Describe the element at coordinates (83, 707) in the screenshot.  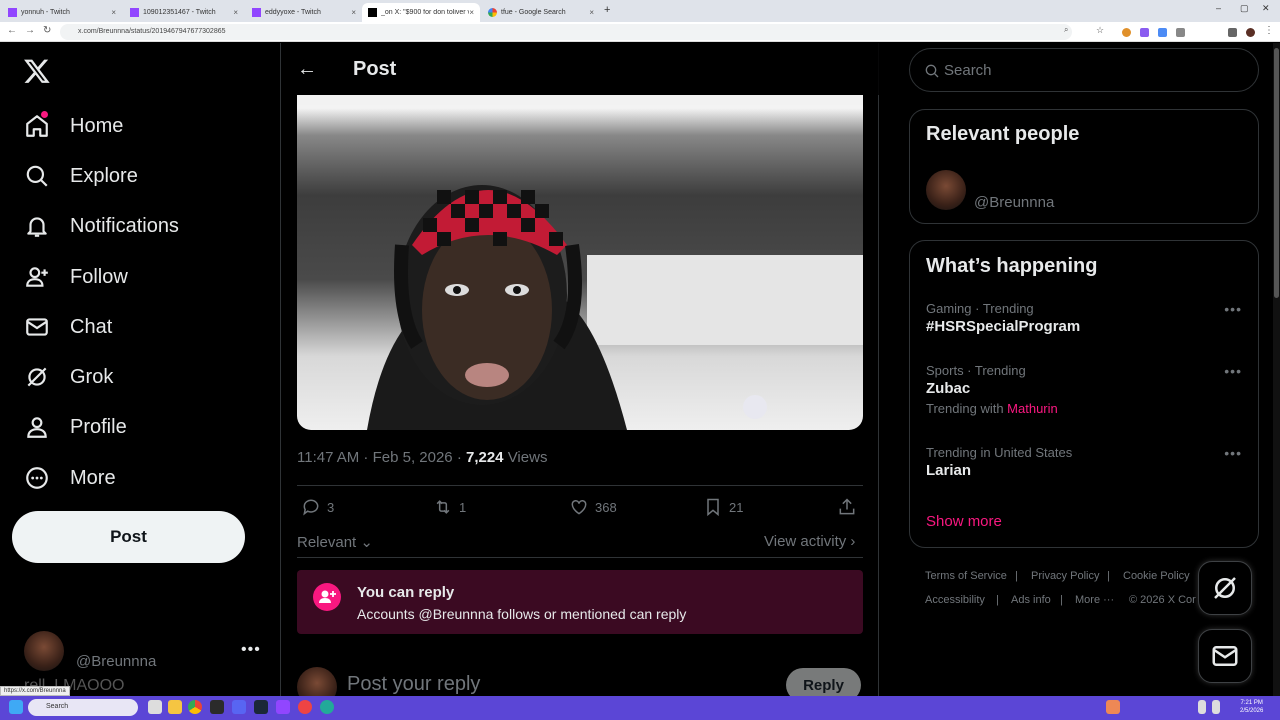
I see `taskbar-search: Search` at that location.